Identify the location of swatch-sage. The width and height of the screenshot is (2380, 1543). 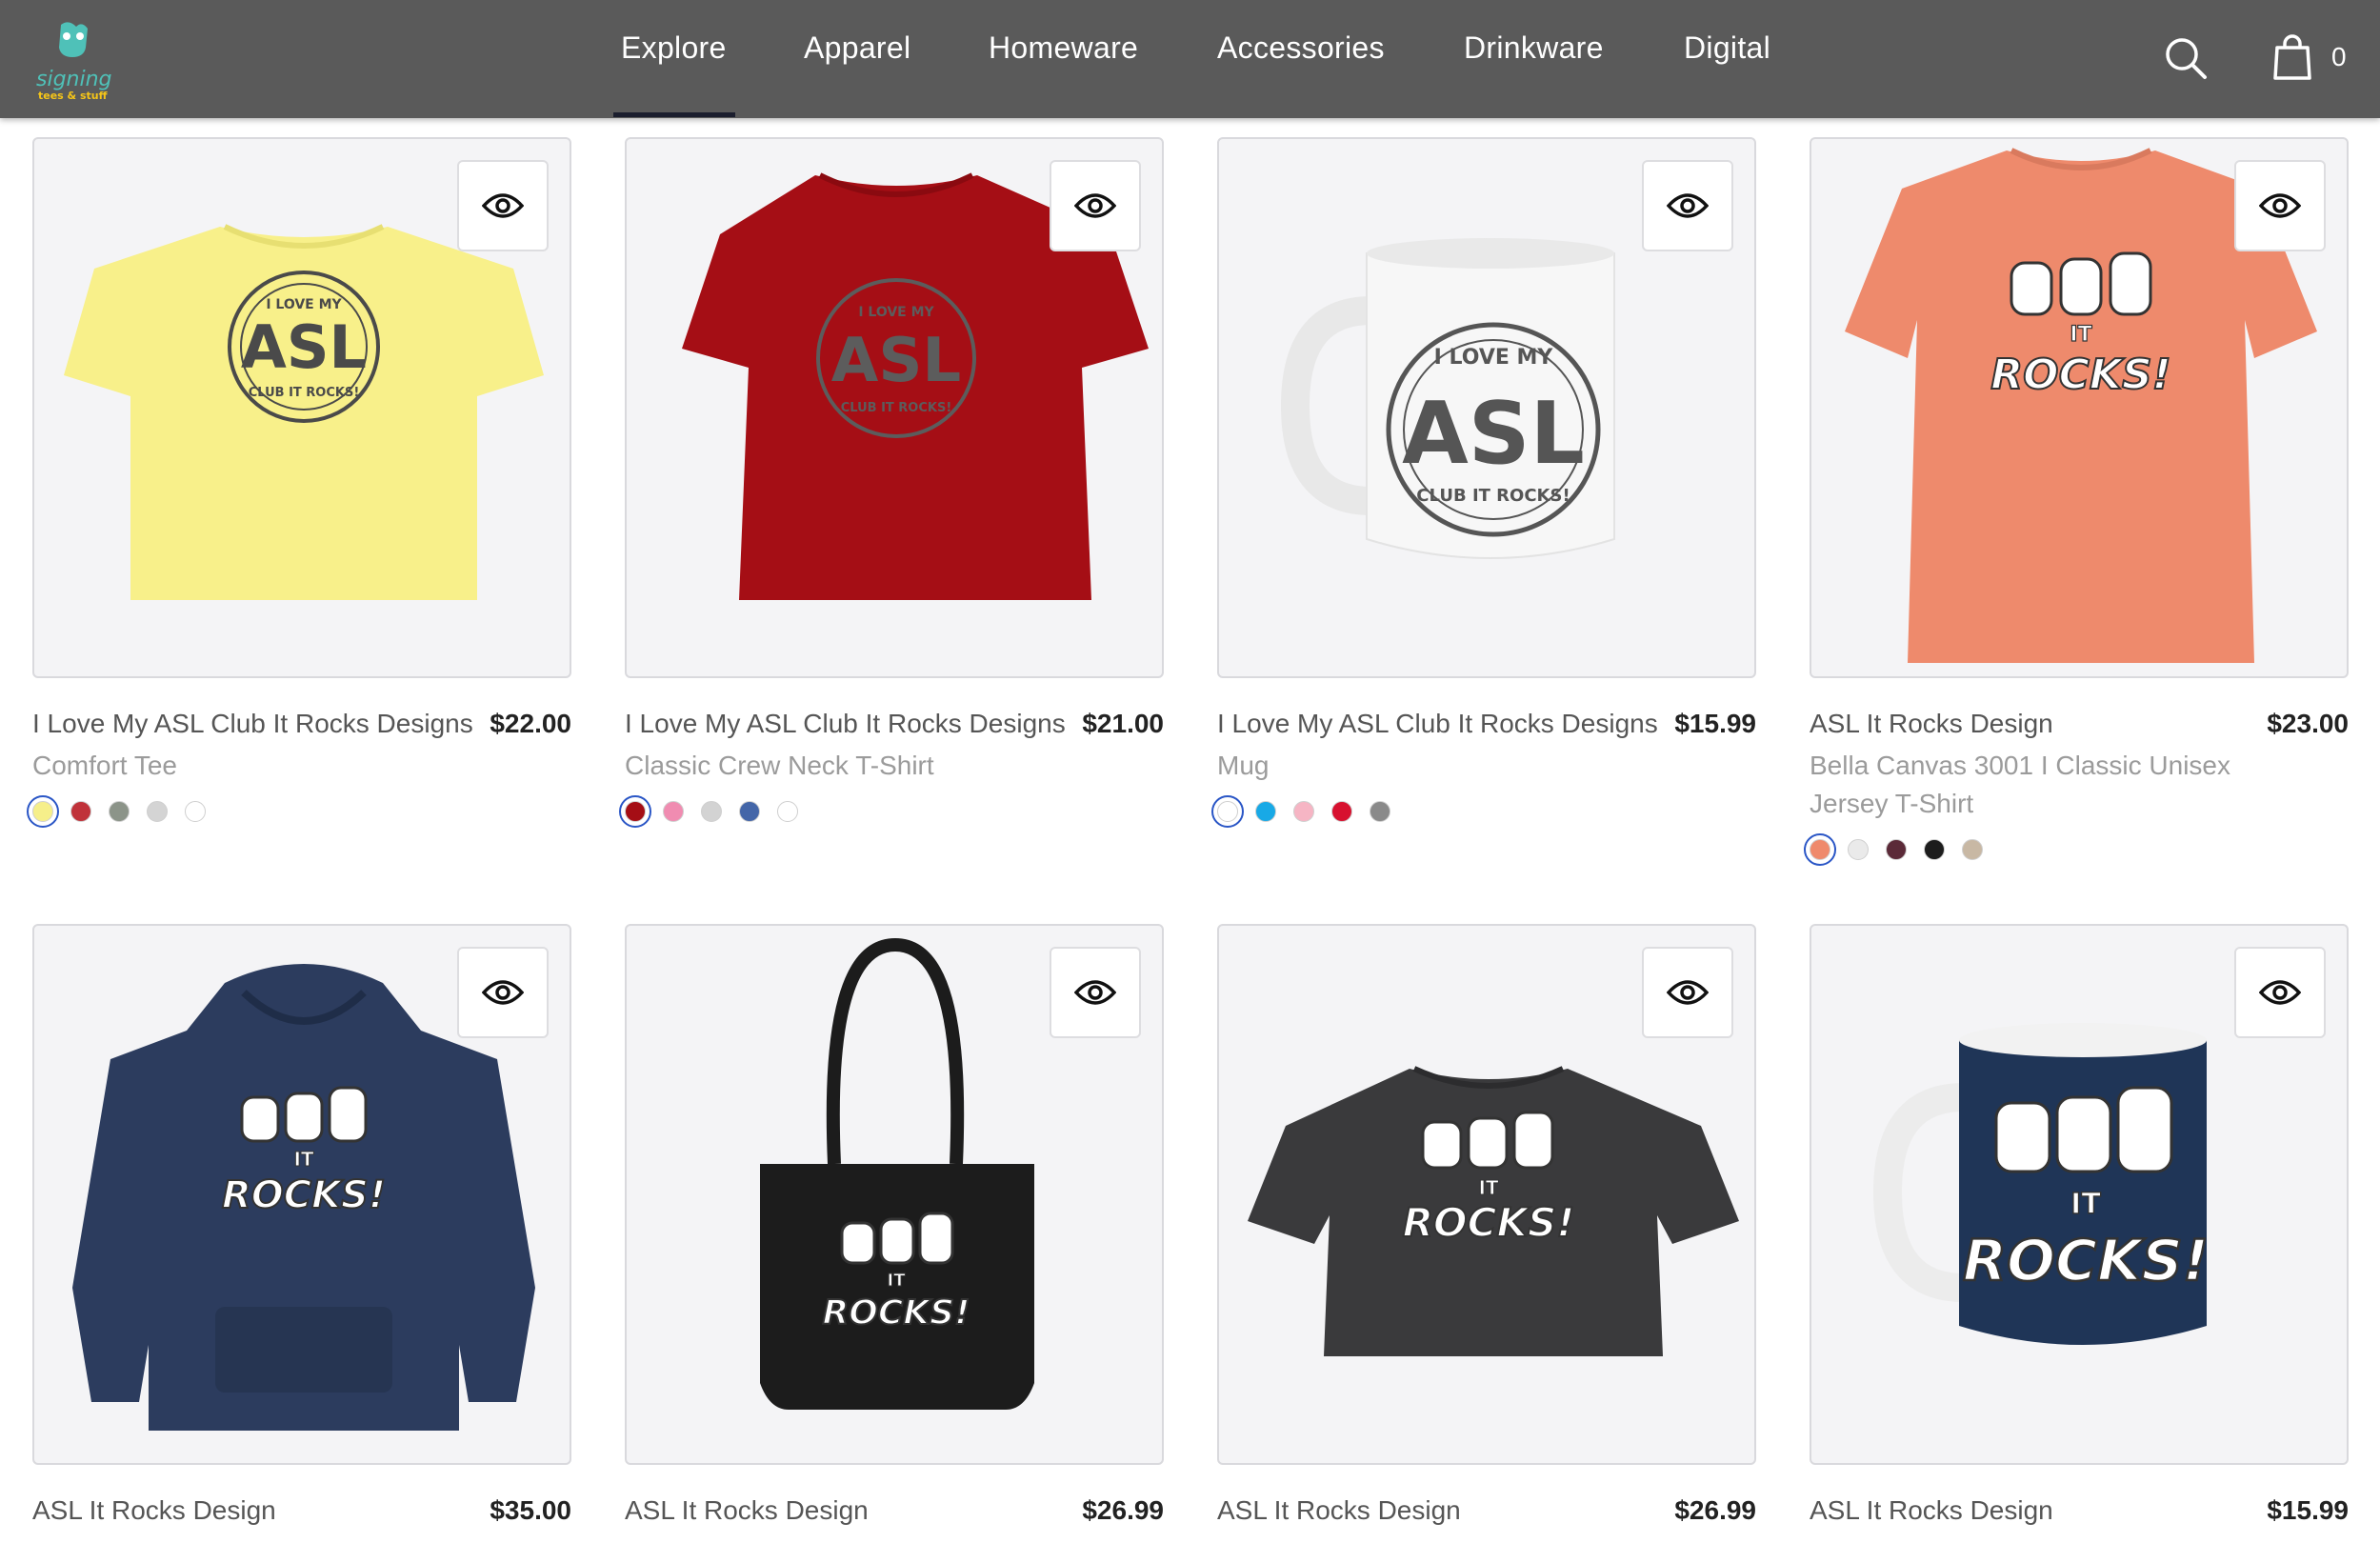
(119, 811).